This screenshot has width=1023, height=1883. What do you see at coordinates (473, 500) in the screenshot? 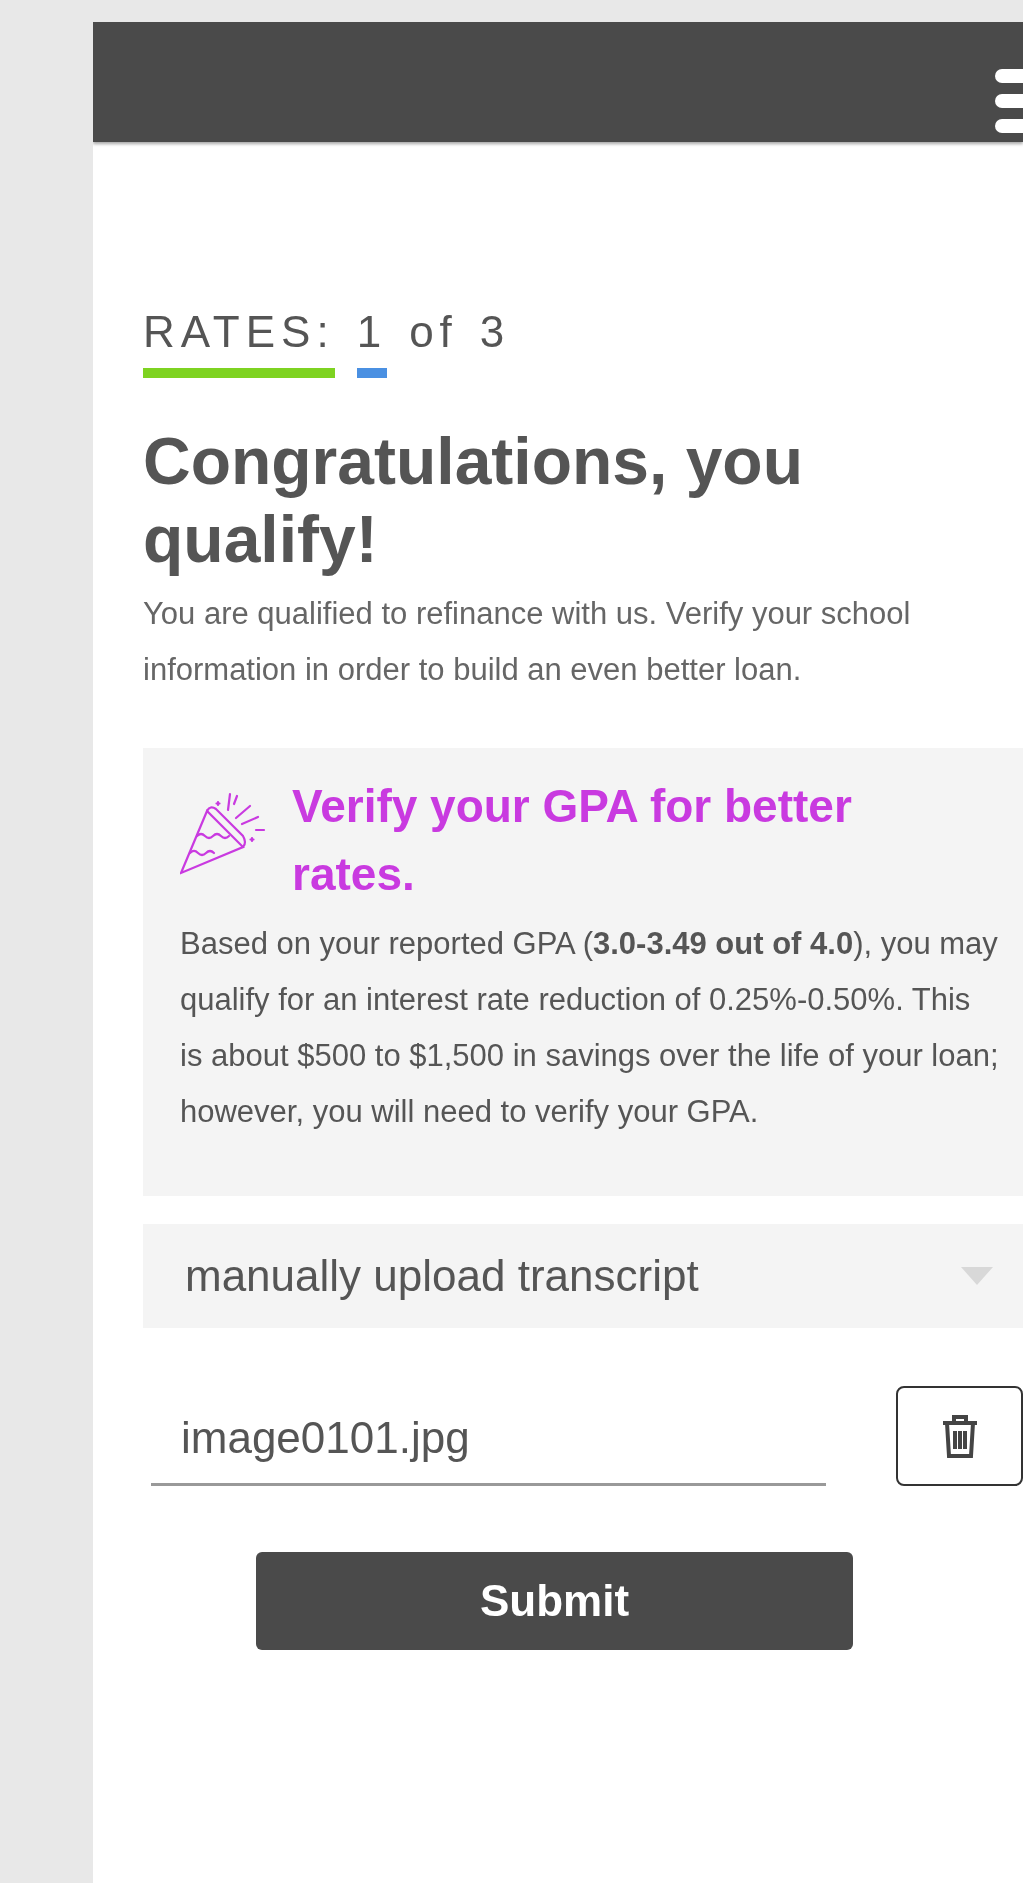
I see `heading: Congratulations, you qualify!` at bounding box center [473, 500].